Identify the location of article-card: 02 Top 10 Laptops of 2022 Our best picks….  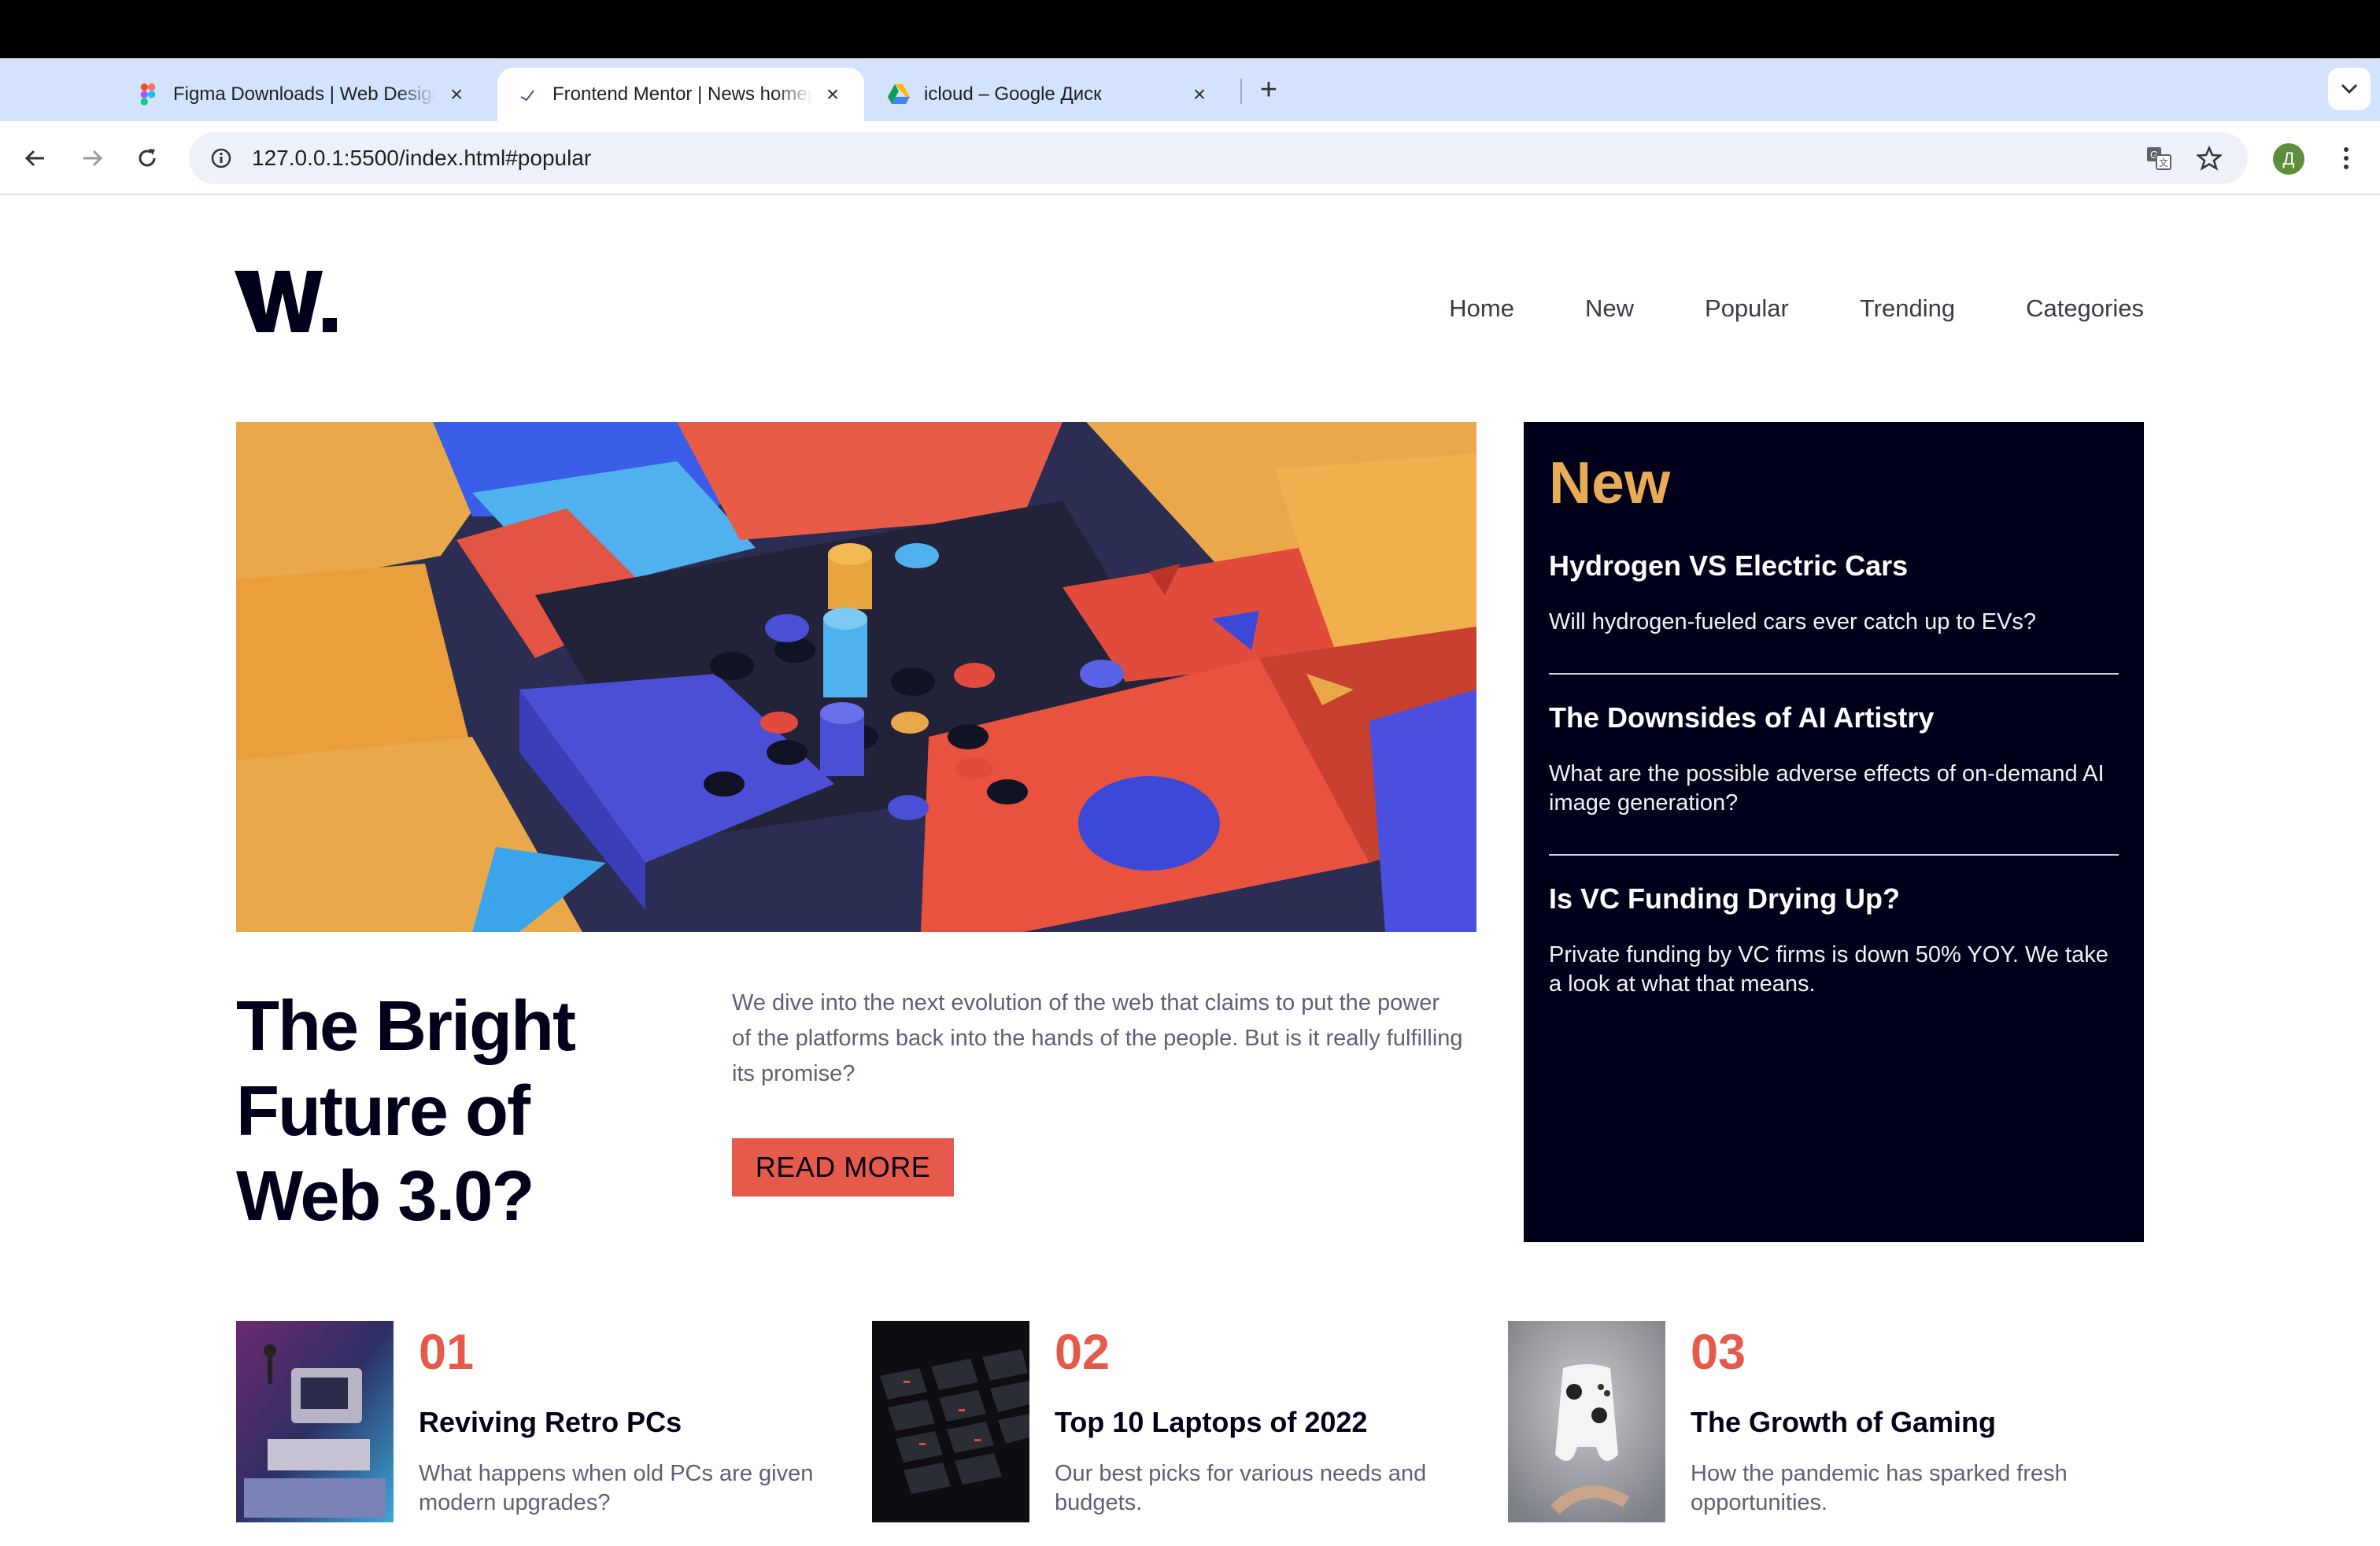
(1187, 1421).